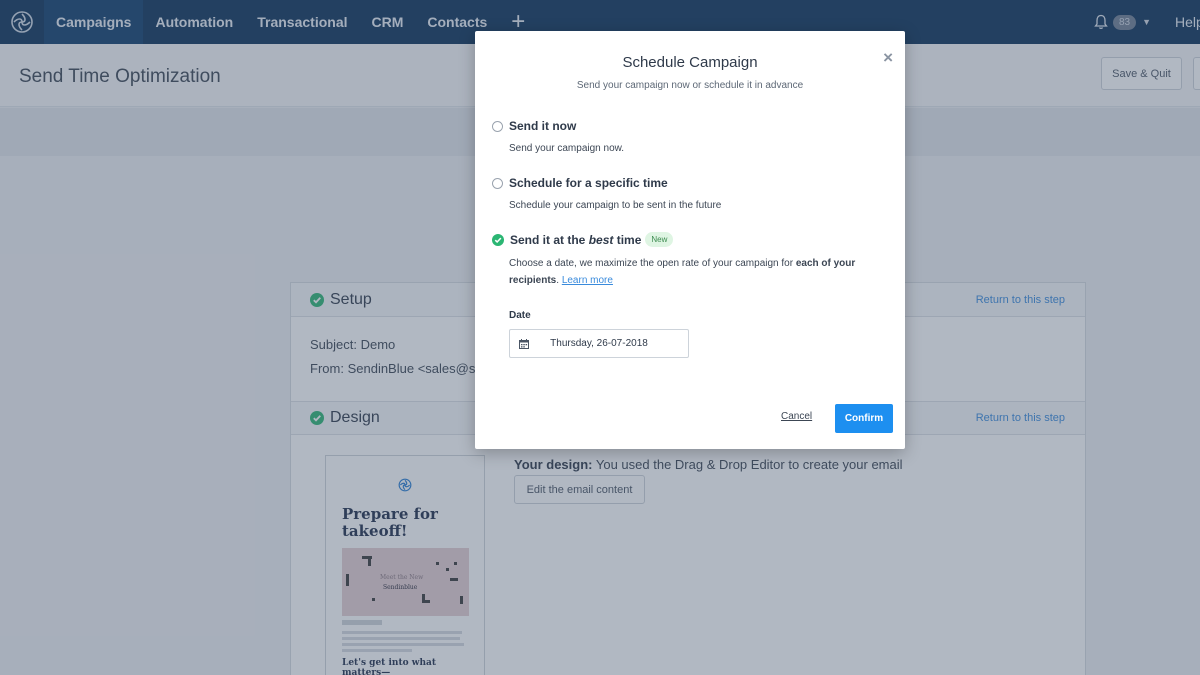  I want to click on date-value: Thursday, 26-07-2018, so click(599, 343).